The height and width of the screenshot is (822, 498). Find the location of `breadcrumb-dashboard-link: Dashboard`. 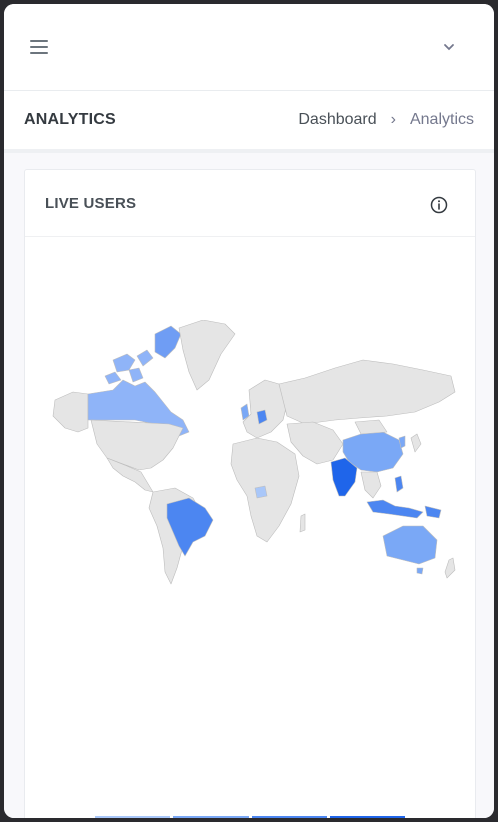

breadcrumb-dashboard-link: Dashboard is located at coordinates (337, 119).